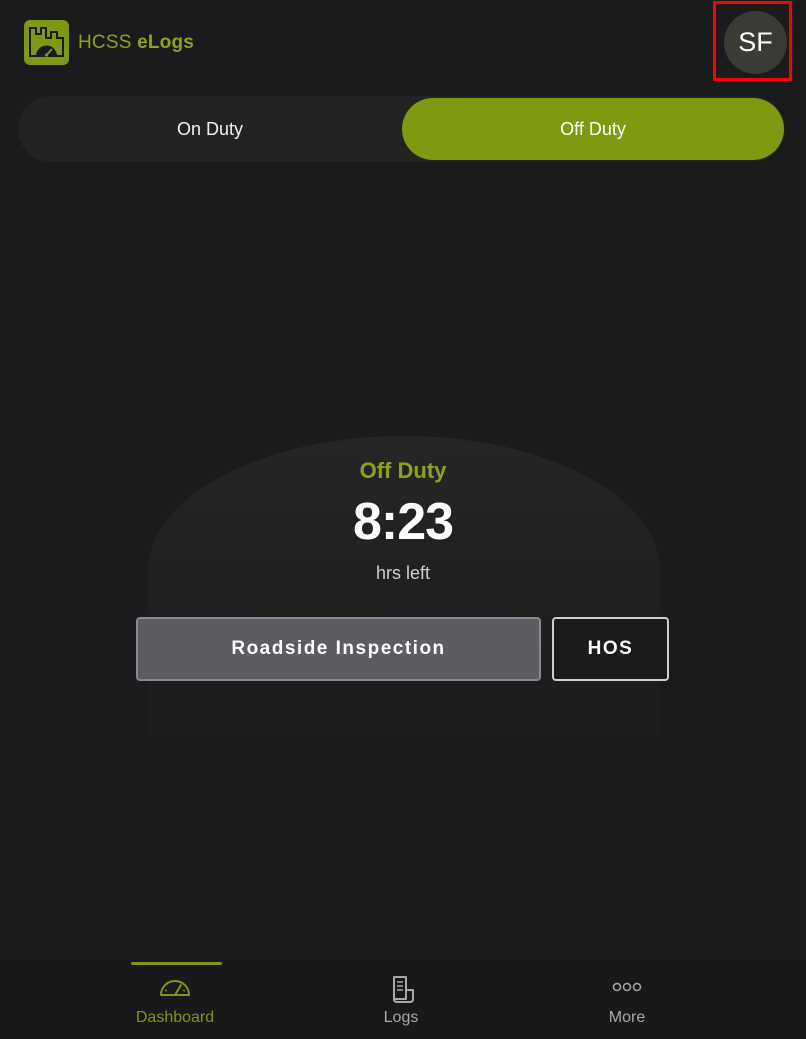  Describe the element at coordinates (166, 42) in the screenshot. I see `brand-name-bold: eLogs` at that location.